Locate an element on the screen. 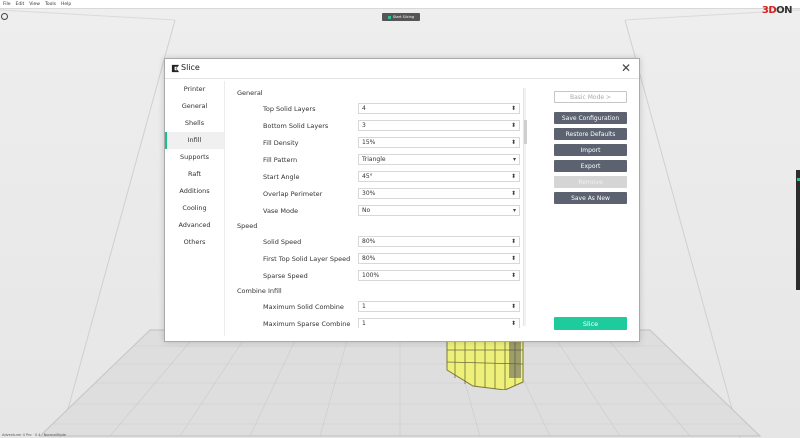 This screenshot has height=438, width=800. nav-item-cooling: Cooling is located at coordinates (194, 208).